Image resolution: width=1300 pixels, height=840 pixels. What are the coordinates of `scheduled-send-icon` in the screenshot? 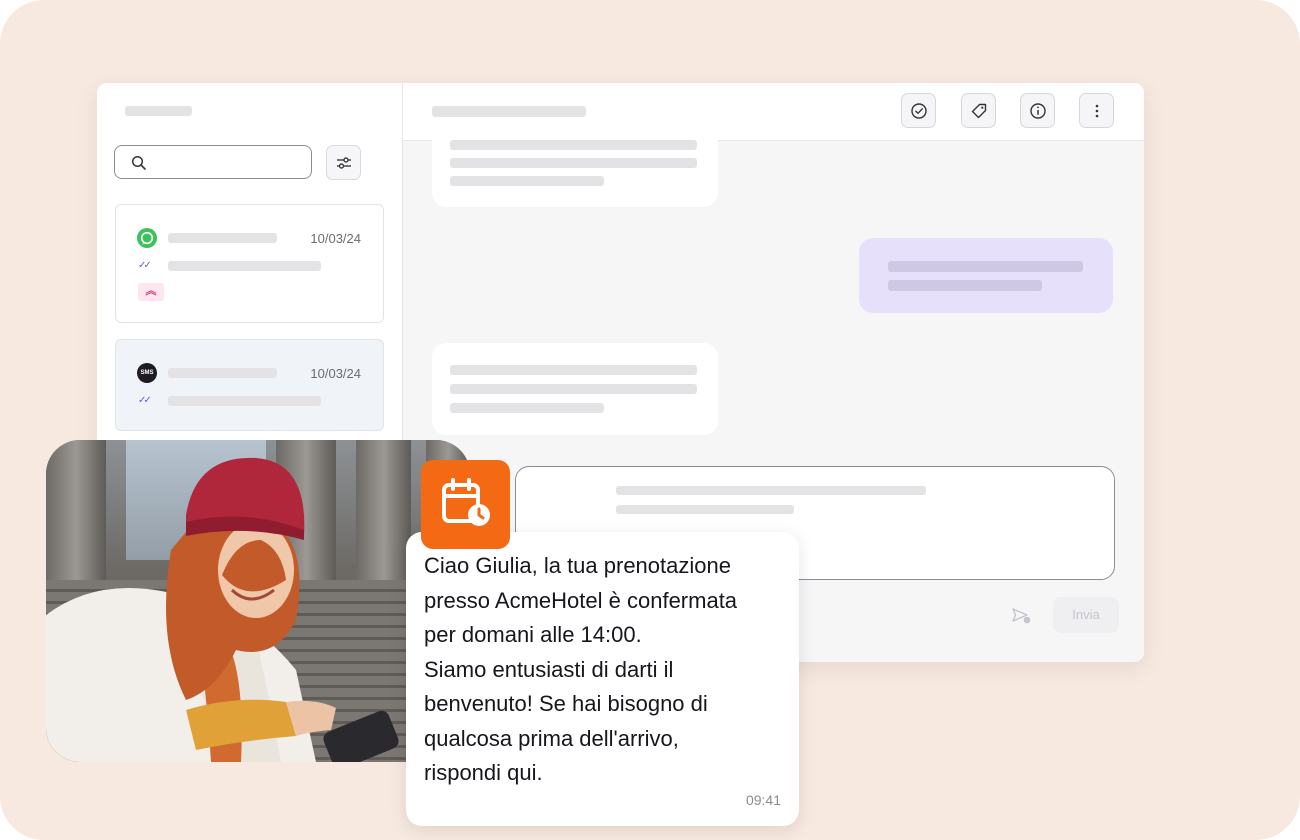 It's located at (1022, 616).